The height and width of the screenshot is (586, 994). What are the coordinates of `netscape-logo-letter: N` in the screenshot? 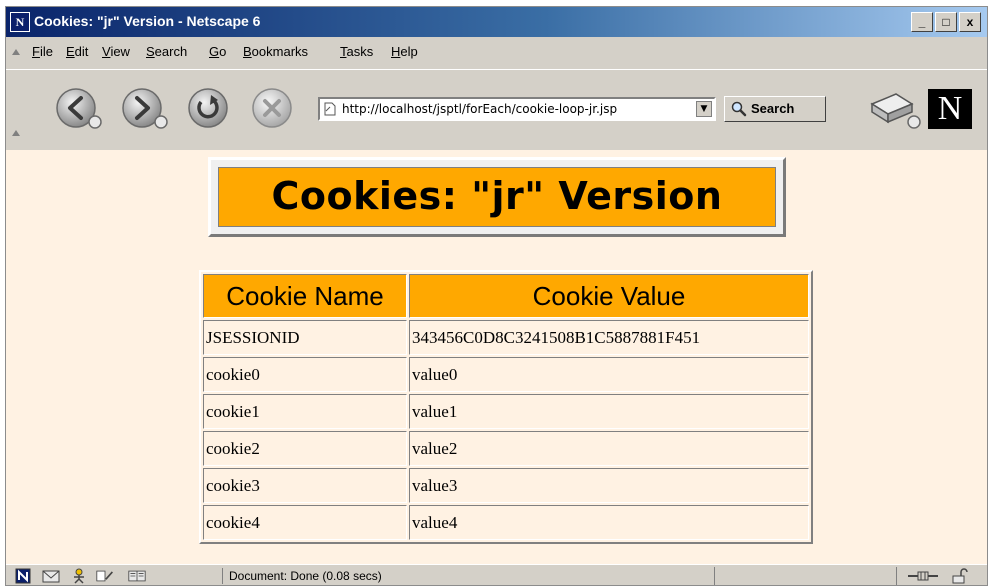 It's located at (950, 108).